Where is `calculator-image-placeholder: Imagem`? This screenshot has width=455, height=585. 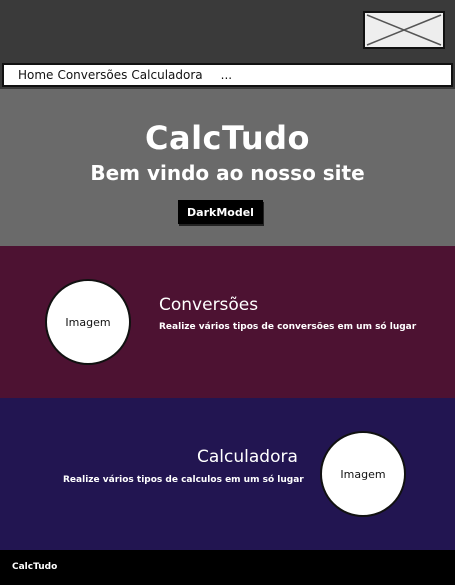 calculator-image-placeholder: Imagem is located at coordinates (363, 474).